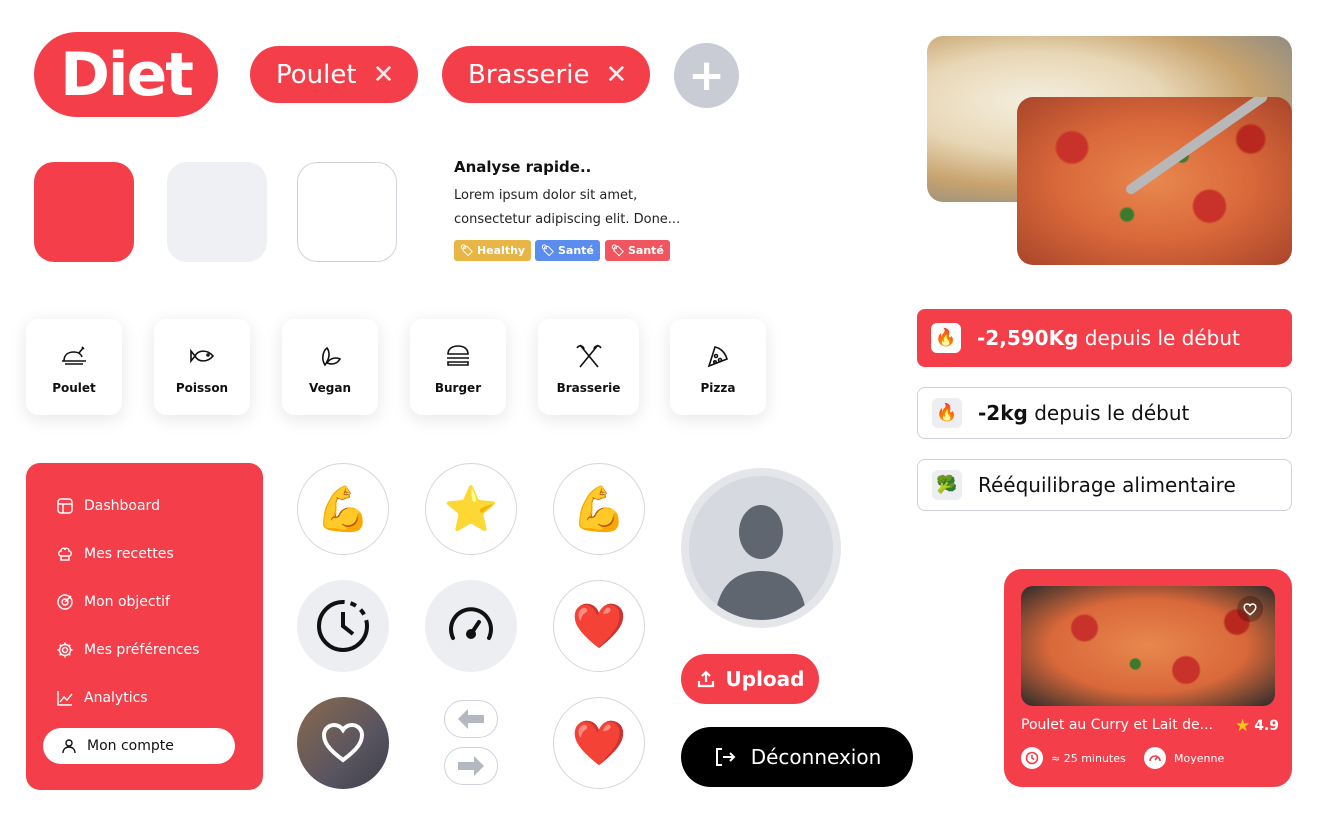 The height and width of the screenshot is (820, 1334). I want to click on stat-weight-loss: 🔥 -2,590Kg depuis le début, so click(1104, 338).